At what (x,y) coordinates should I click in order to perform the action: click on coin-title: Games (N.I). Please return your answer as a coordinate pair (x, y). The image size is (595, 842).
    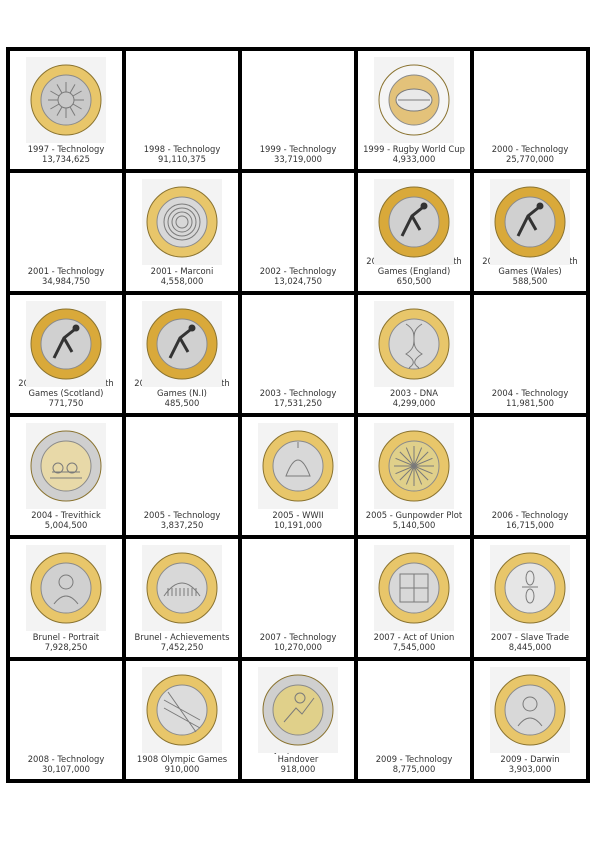
    Looking at the image, I should click on (182, 393).